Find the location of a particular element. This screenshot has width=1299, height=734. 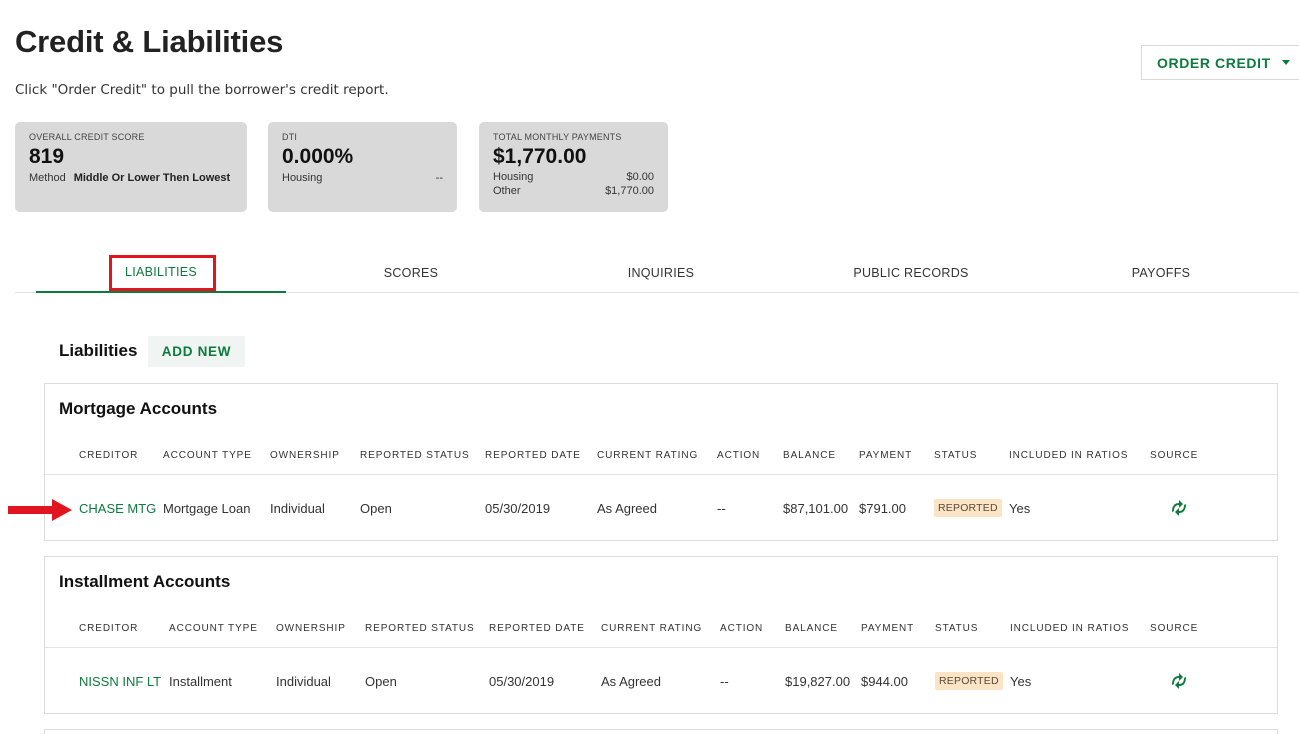

monthly-payments-value: $1,770.00 is located at coordinates (540, 156).